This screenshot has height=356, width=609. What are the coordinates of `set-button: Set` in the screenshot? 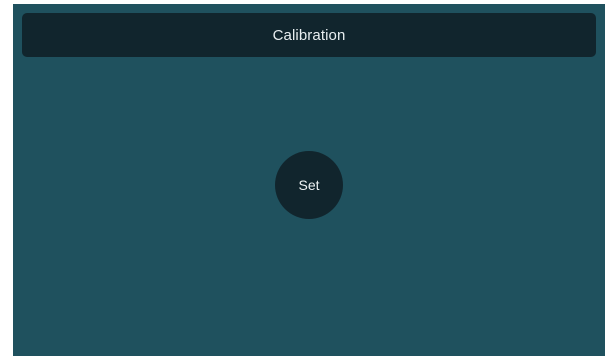 It's located at (309, 185).